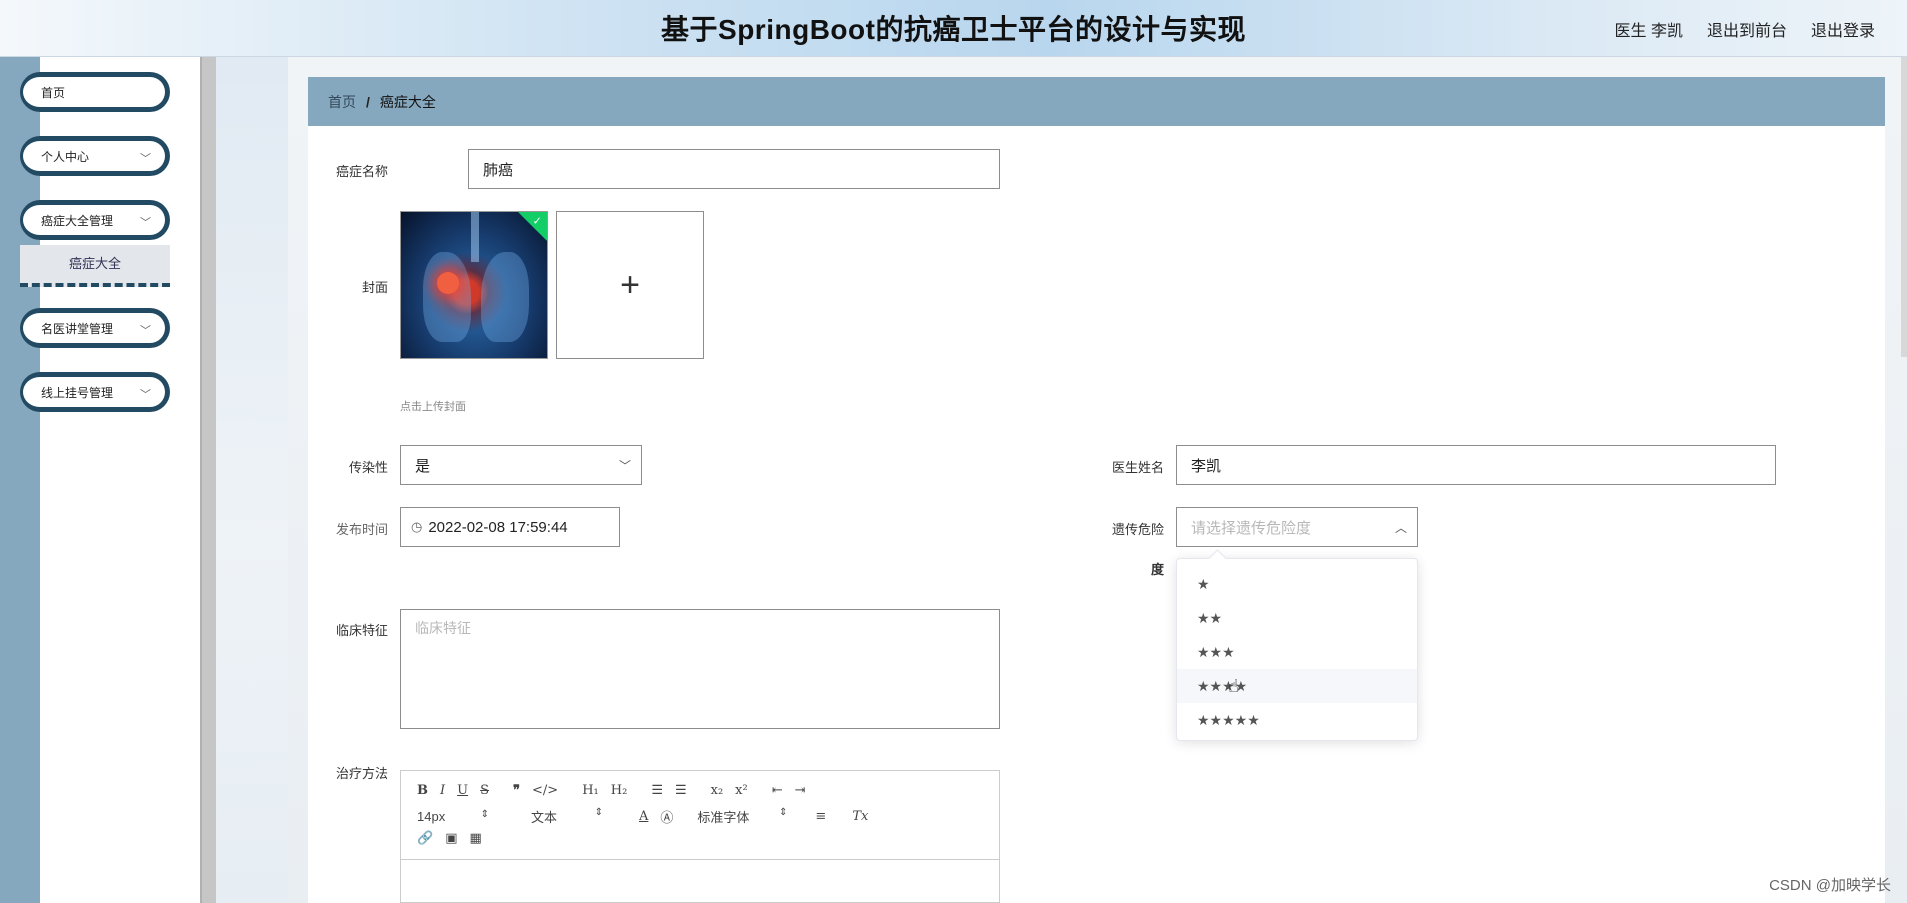 The image size is (1907, 903). I want to click on outdent-icon: ⇤, so click(777, 790).